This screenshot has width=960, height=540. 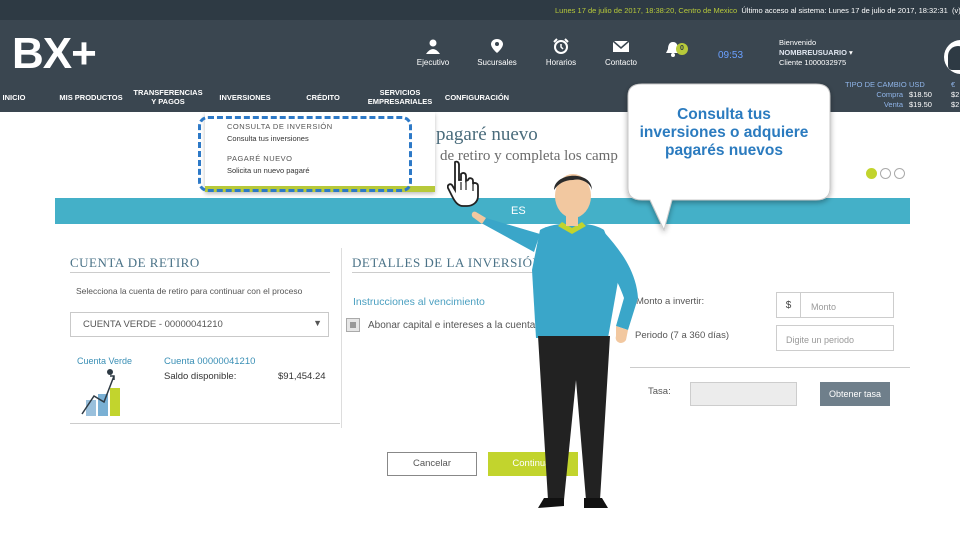 I want to click on header-link-label: Contacto, so click(x=621, y=62).